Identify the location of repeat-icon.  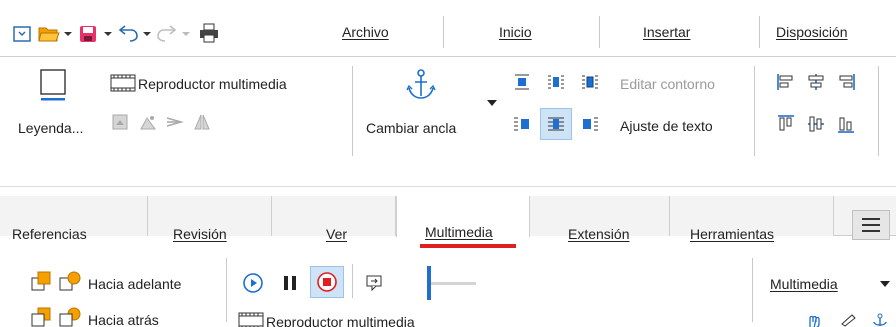
(375, 283).